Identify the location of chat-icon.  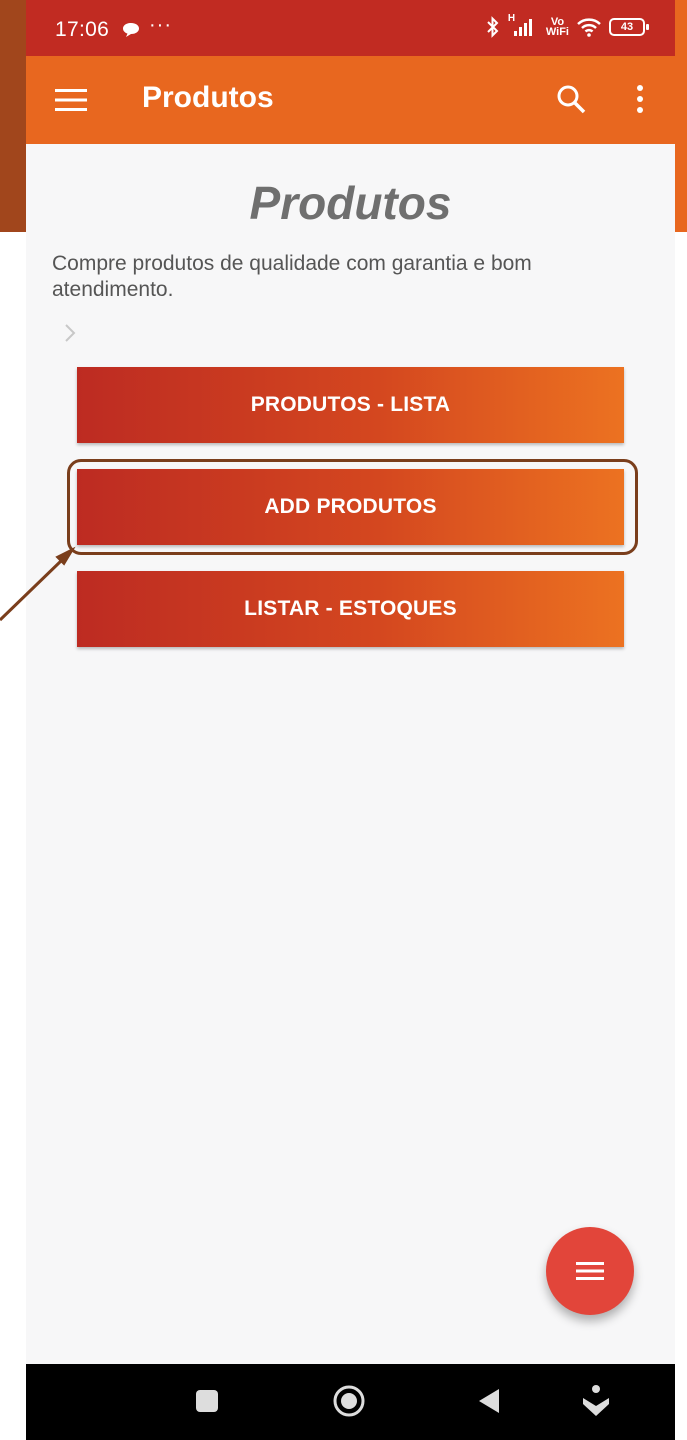
(131, 30).